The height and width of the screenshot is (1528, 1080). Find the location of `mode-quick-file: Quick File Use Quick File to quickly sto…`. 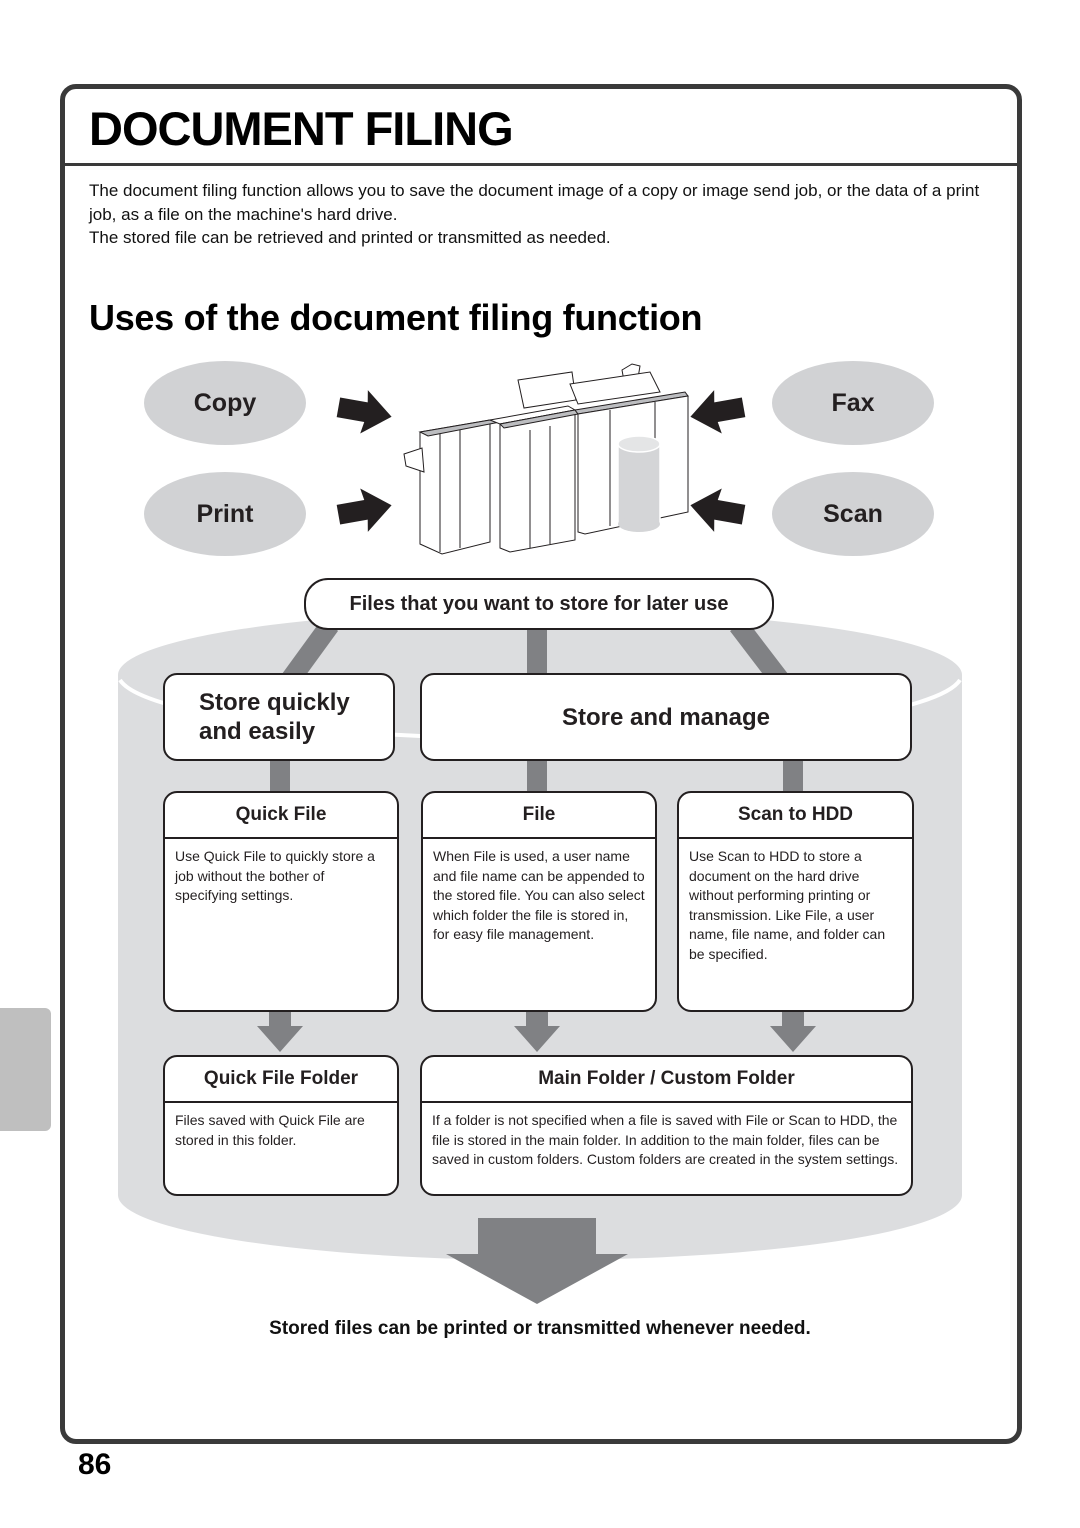

mode-quick-file: Quick File Use Quick File to quickly sto… is located at coordinates (281, 901).